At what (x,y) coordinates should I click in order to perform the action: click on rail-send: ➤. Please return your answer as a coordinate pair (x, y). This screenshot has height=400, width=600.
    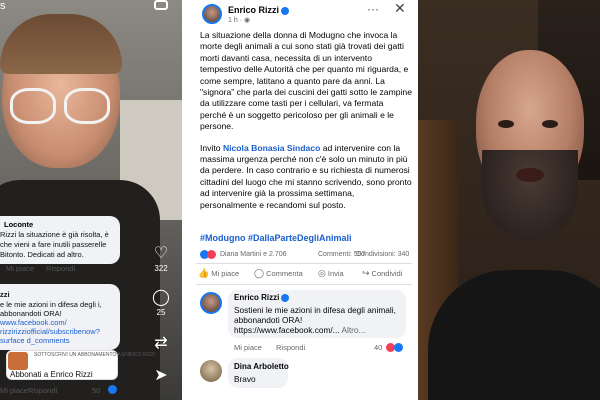
    Looking at the image, I should click on (161, 377).